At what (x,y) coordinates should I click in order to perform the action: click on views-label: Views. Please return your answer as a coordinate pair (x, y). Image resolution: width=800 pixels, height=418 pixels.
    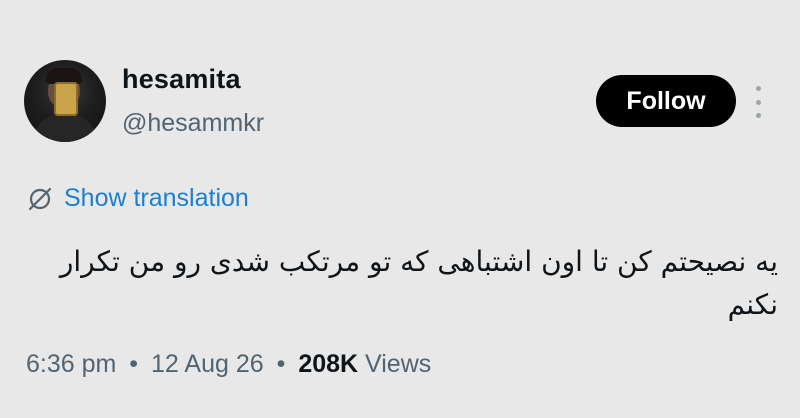
    Looking at the image, I should click on (398, 364).